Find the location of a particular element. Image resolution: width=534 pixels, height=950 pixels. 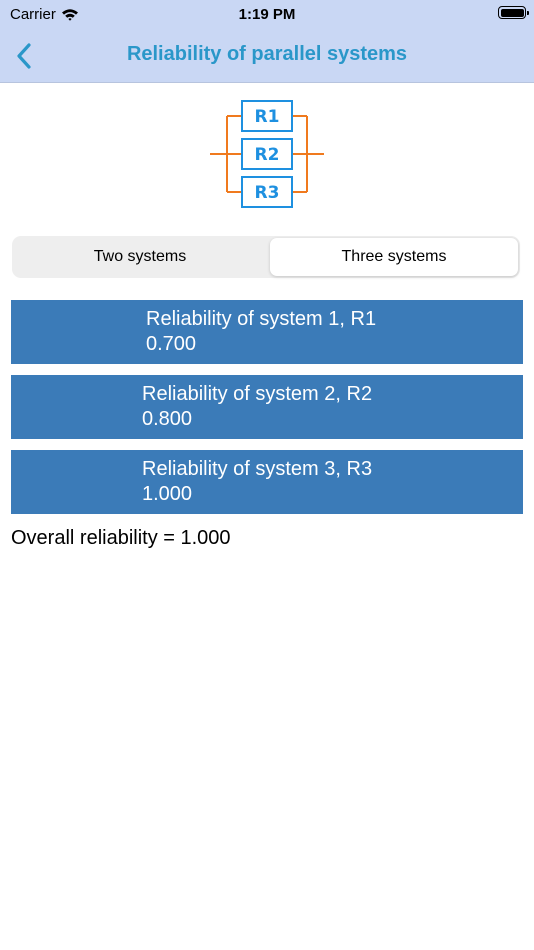

parallel-system-diagram: R1 R2 R3 is located at coordinates (267, 154).